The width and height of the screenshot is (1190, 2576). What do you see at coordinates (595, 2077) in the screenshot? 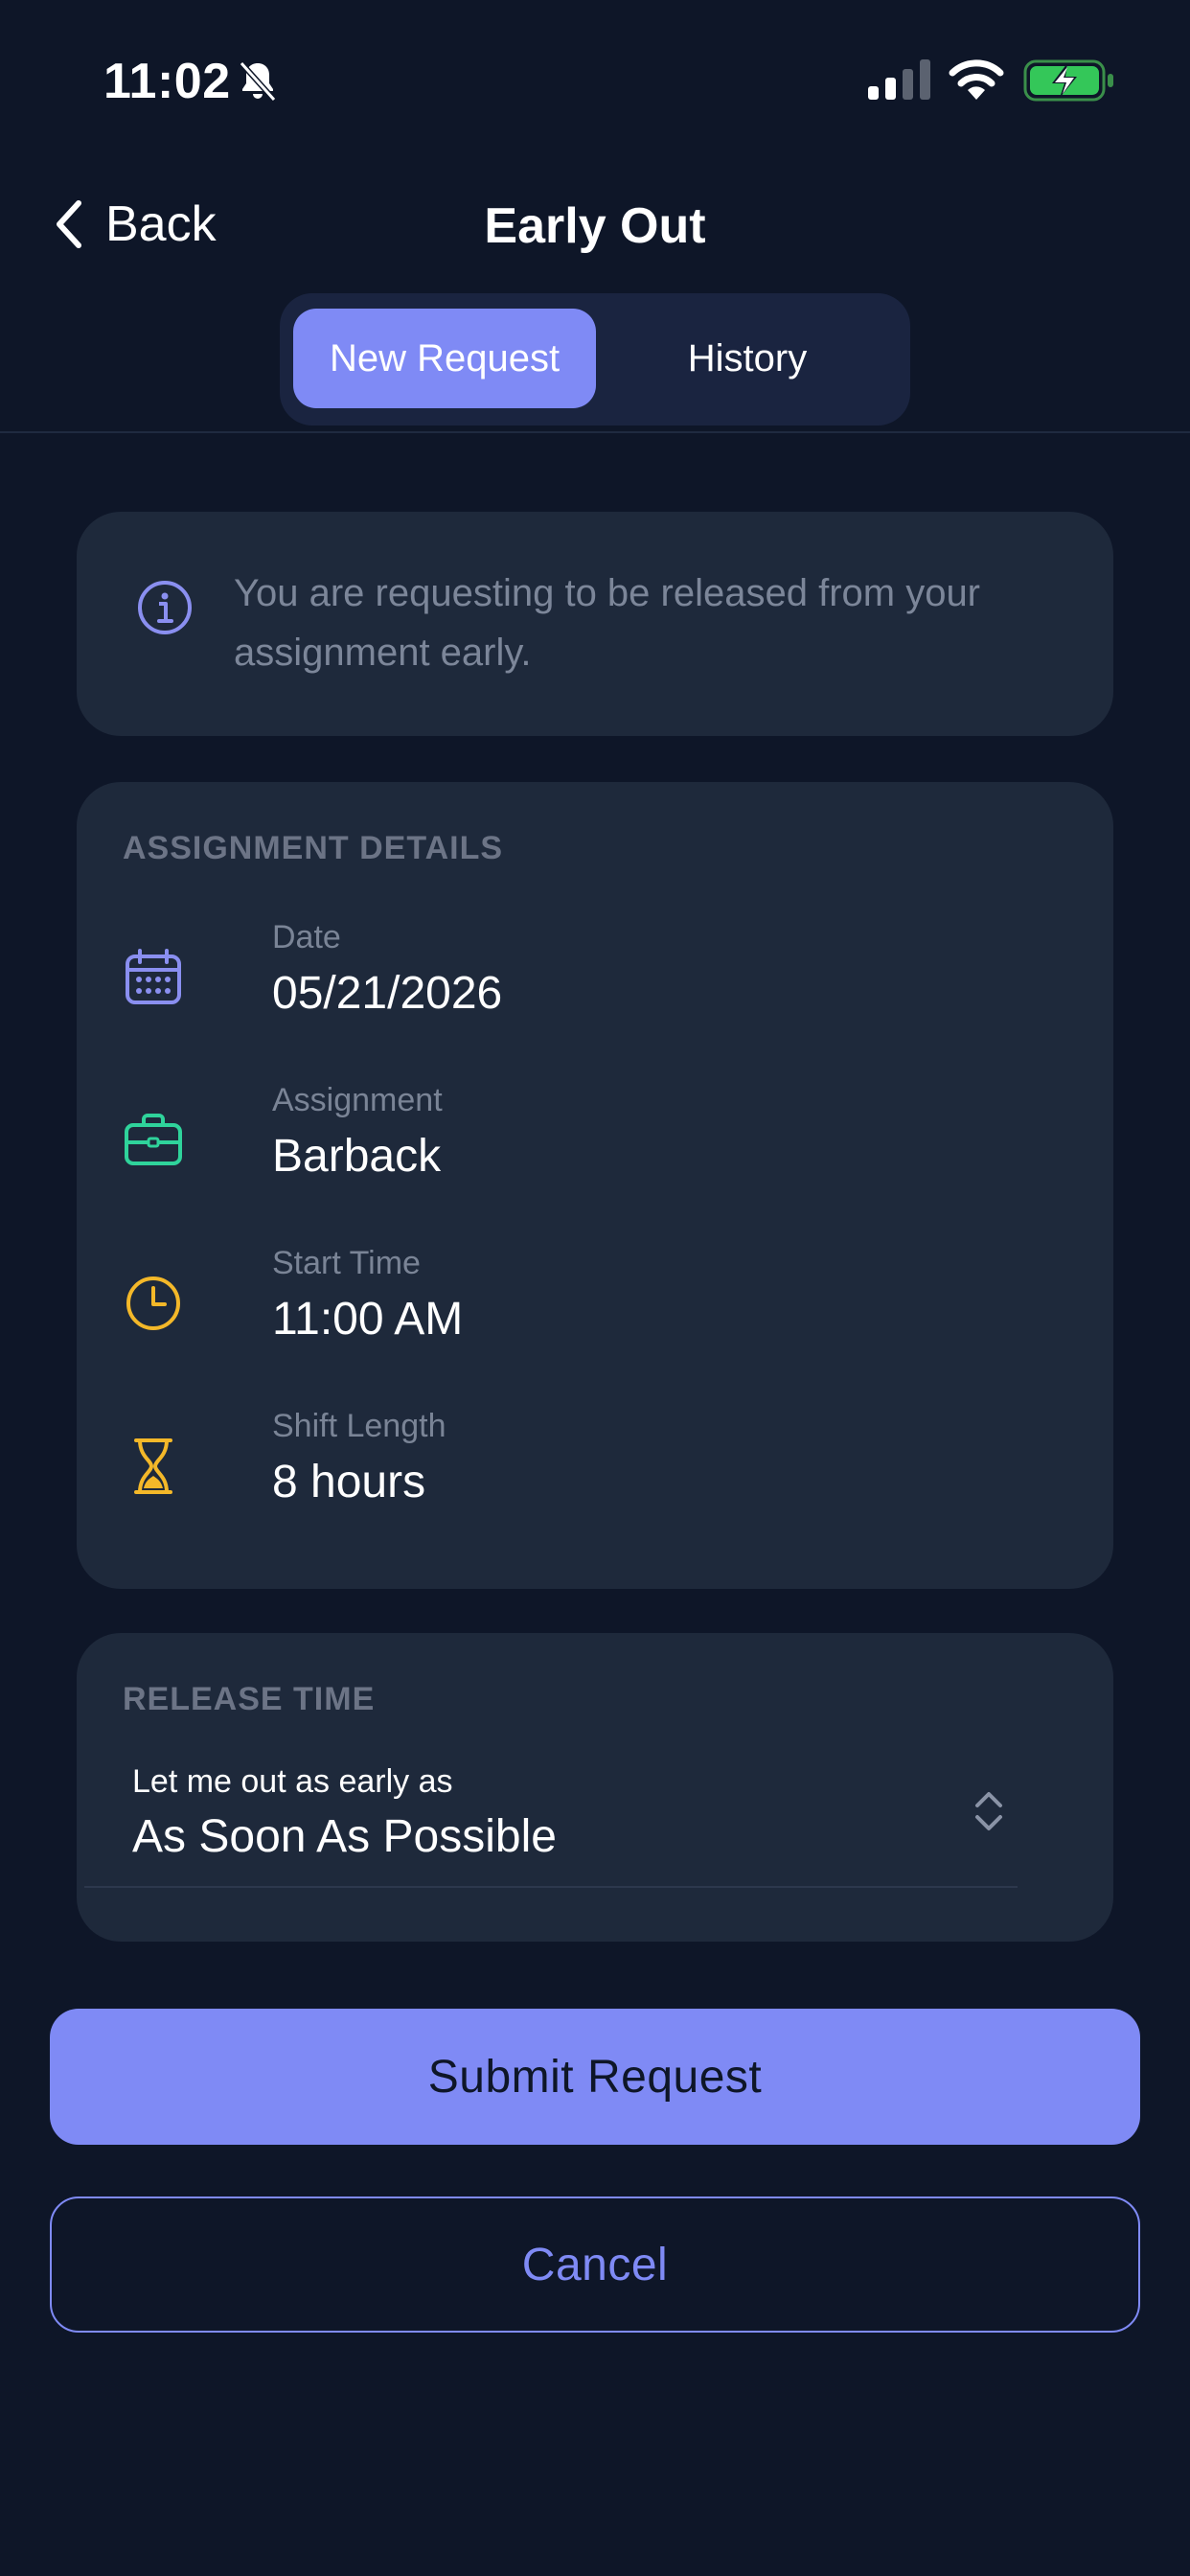
I see `submit-request-button: Submit Request` at bounding box center [595, 2077].